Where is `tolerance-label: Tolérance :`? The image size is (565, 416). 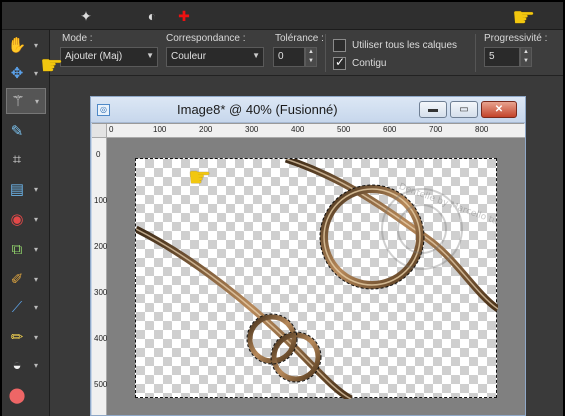
tolerance-label: Tolérance : is located at coordinates (299, 38).